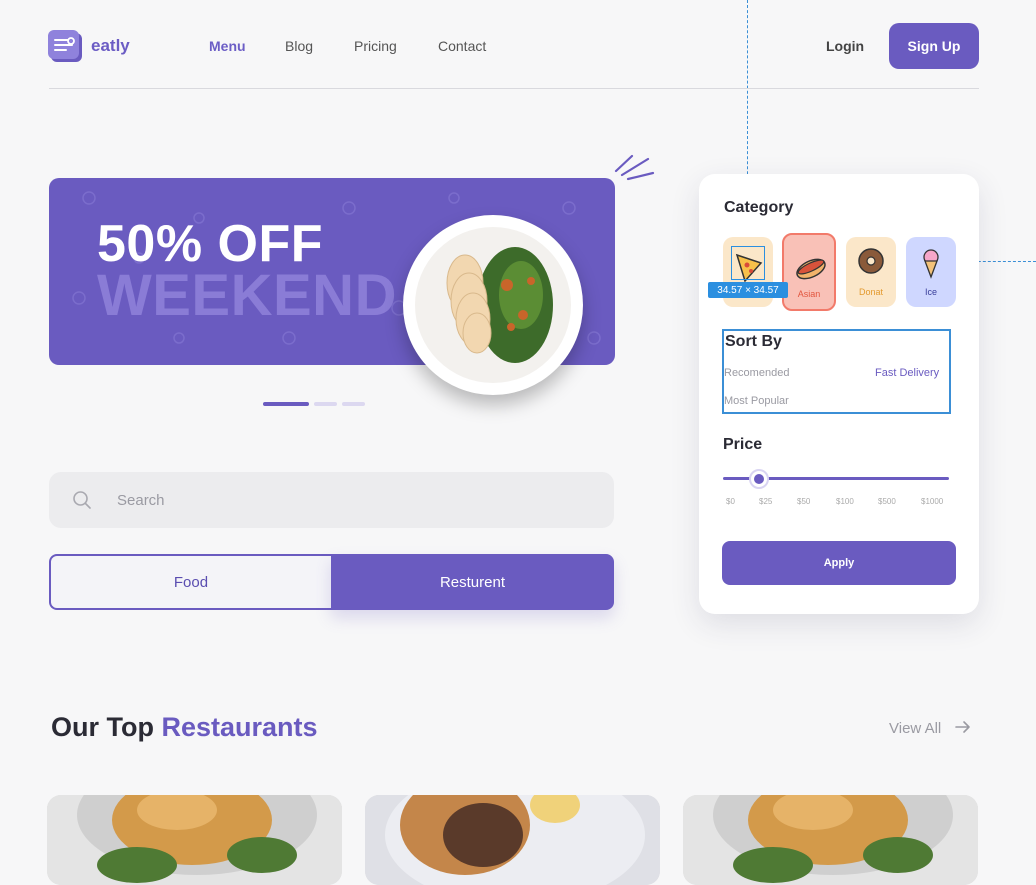 This screenshot has width=1036, height=885. I want to click on banner-title: 50% OFF, so click(210, 244).